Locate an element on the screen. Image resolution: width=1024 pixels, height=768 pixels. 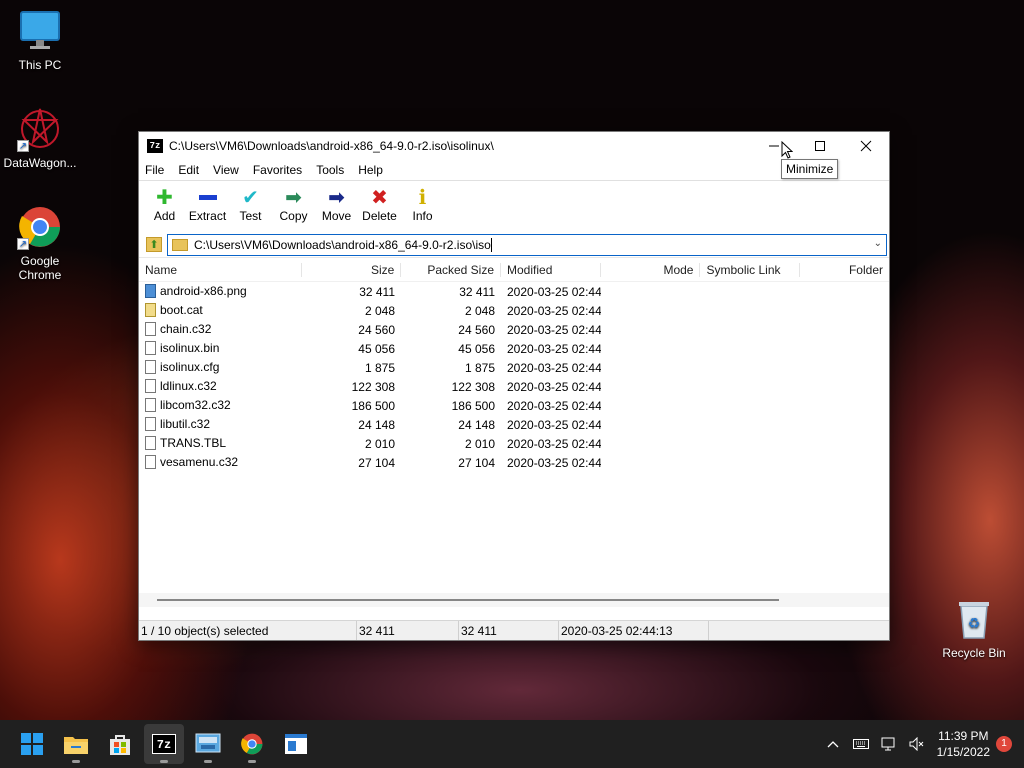
shortcut-arrow-icon: ↗ is located at coordinates (23, 146).